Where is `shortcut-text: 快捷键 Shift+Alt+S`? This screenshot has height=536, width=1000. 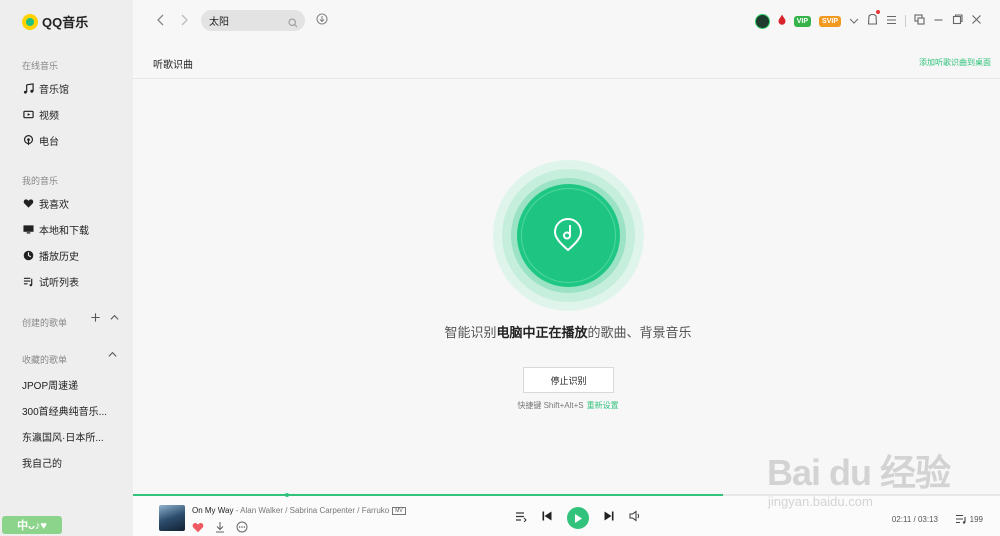 shortcut-text: 快捷键 Shift+Alt+S is located at coordinates (550, 405).